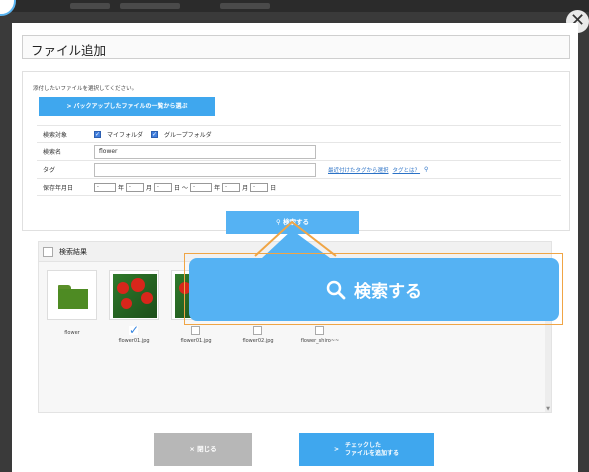 This screenshot has height=472, width=589. Describe the element at coordinates (295, 239) in the screenshot. I see `callout-pointer` at that location.